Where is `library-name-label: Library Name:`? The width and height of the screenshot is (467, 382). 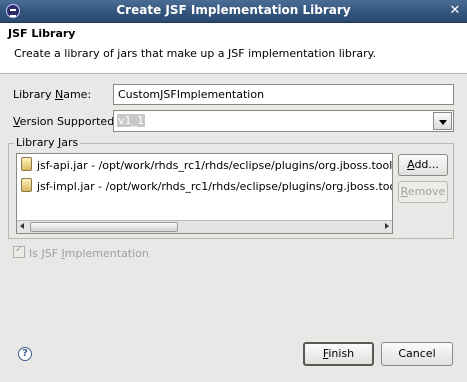 library-name-label: Library Name: is located at coordinates (52, 94).